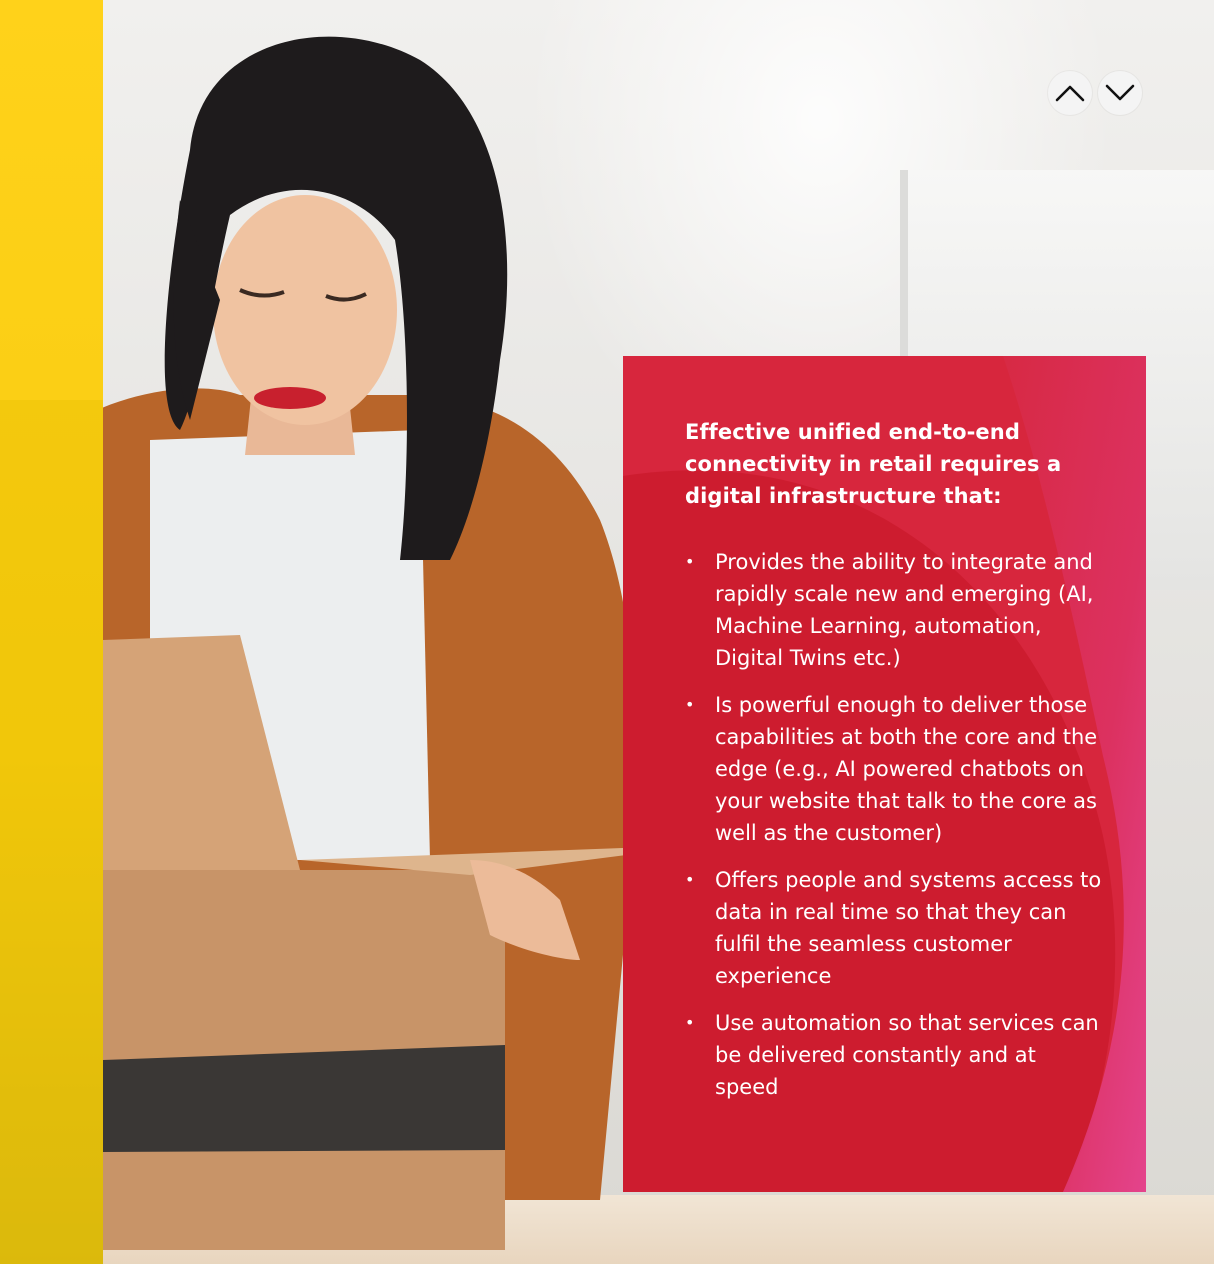 The width and height of the screenshot is (1214, 1264). Describe the element at coordinates (51, 832) in the screenshot. I see `accent-yellow-overlay` at that location.